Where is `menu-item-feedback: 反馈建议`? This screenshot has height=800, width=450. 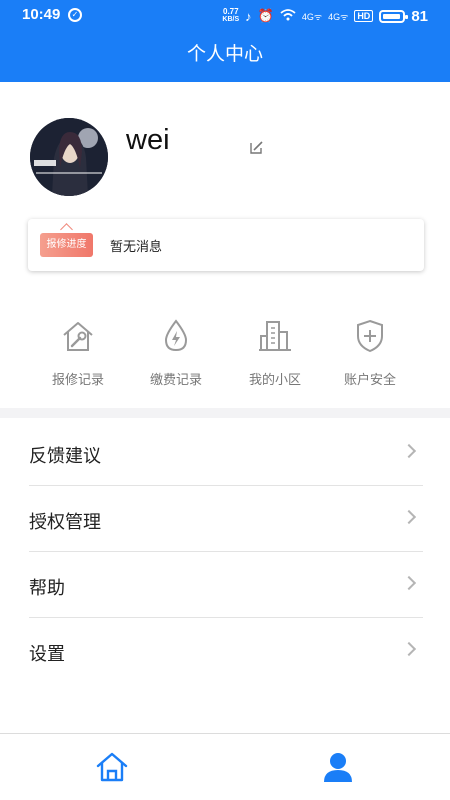 menu-item-feedback: 反馈建议 is located at coordinates (225, 453).